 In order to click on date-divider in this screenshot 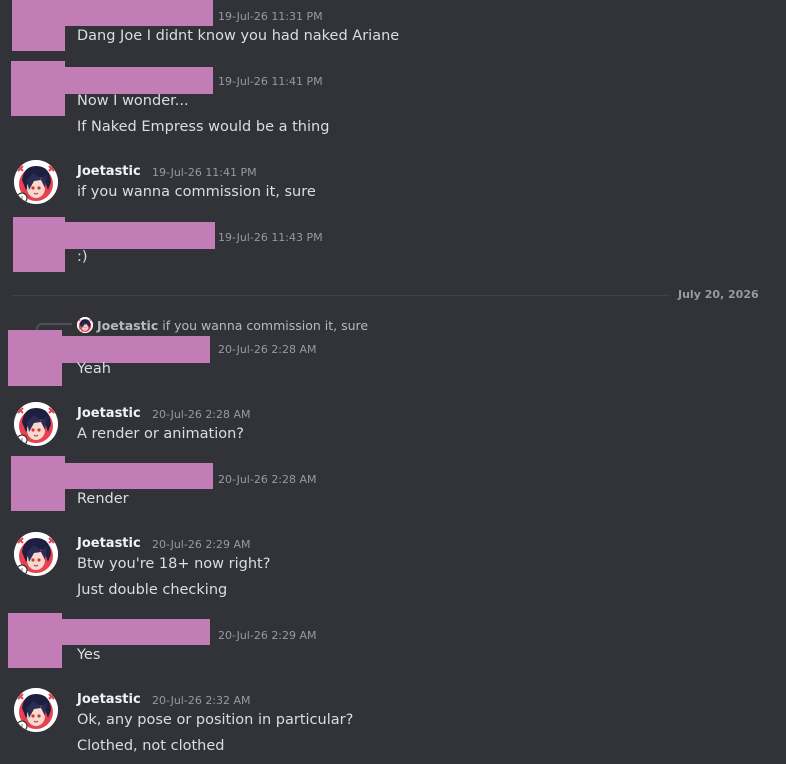, I will do `click(384, 295)`.